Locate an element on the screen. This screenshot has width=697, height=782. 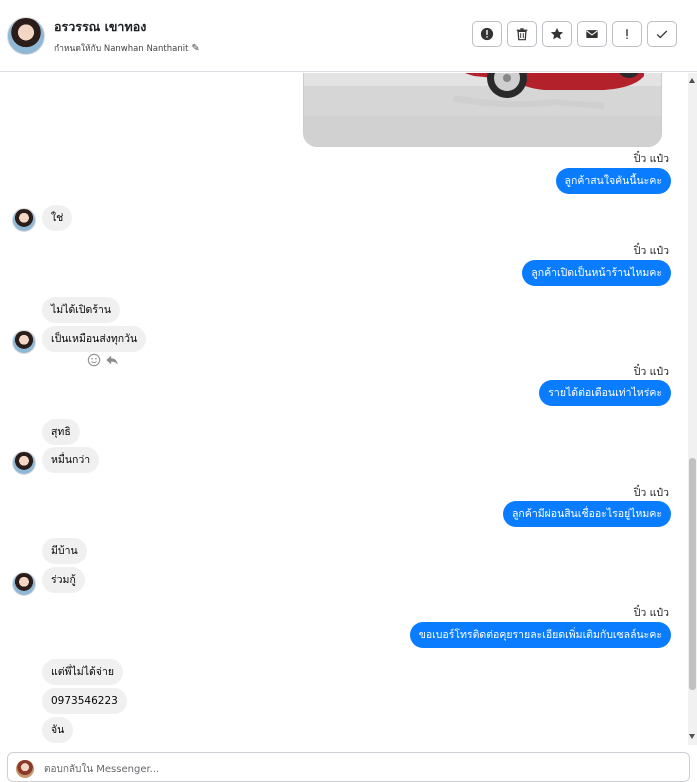
scrollbar-thumb is located at coordinates (692, 574).